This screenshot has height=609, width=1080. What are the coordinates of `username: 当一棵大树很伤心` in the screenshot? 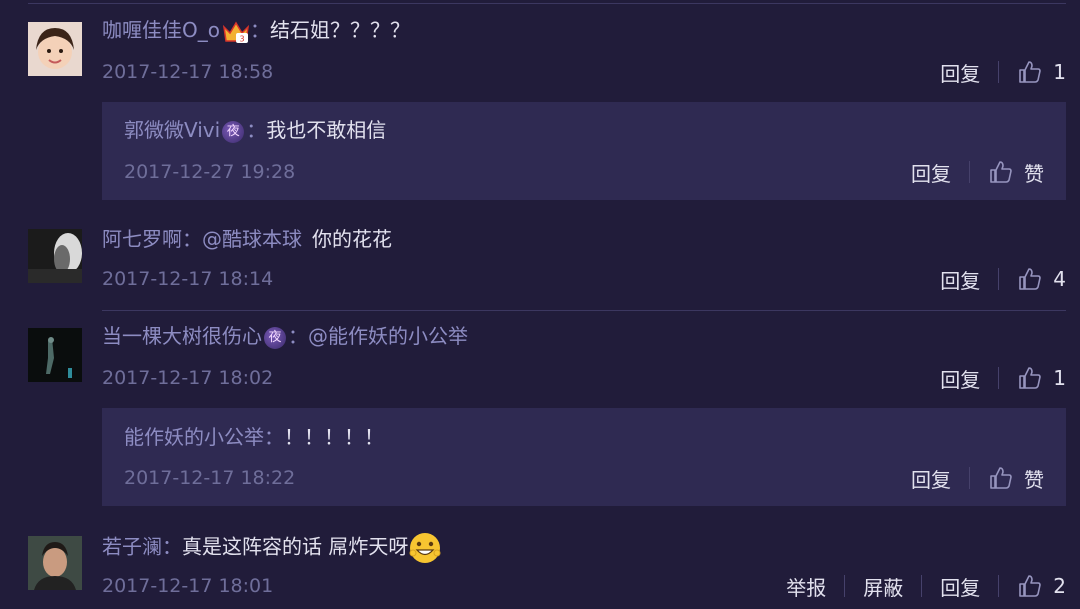 It's located at (182, 336).